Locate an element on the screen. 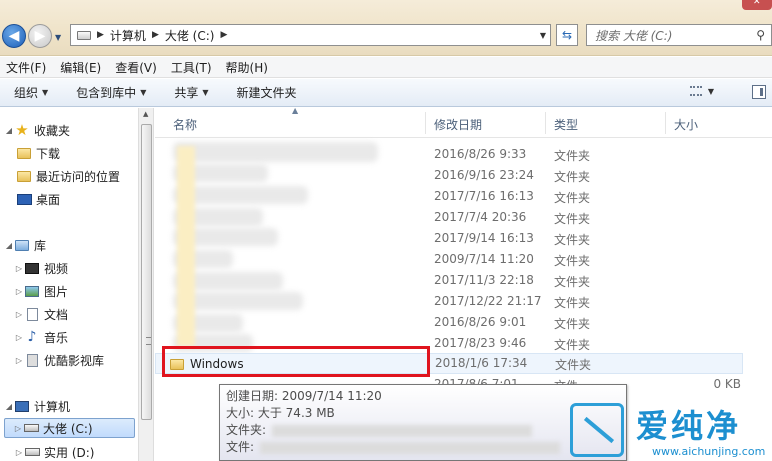 This screenshot has width=772, height=461. menu-view: 查看(V) is located at coordinates (137, 67).